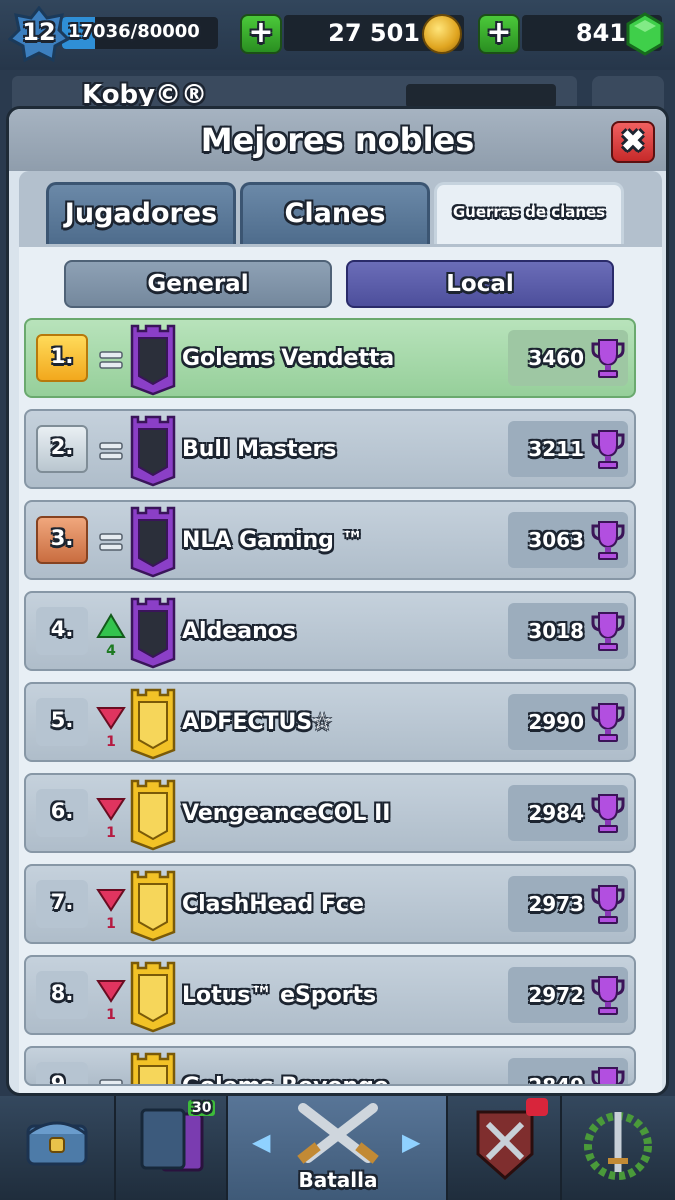  I want to click on cards-notification-badge: 30, so click(202, 1108).